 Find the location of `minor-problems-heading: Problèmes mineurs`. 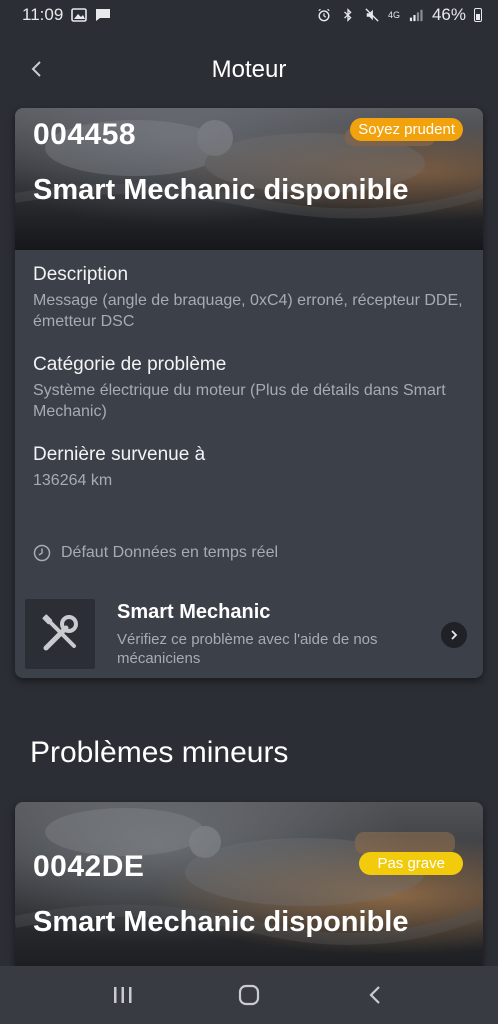

minor-problems-heading: Problèmes mineurs is located at coordinates (159, 752).